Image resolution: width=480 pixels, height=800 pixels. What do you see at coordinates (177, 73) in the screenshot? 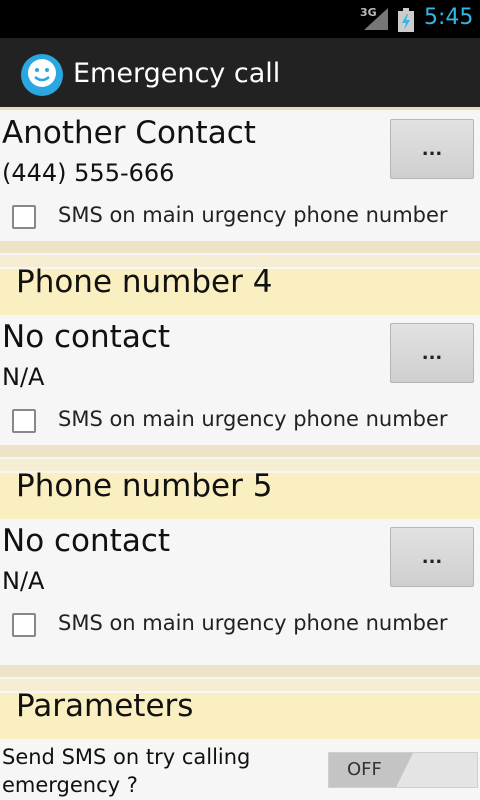
I see `page-title: Emergency call` at bounding box center [177, 73].